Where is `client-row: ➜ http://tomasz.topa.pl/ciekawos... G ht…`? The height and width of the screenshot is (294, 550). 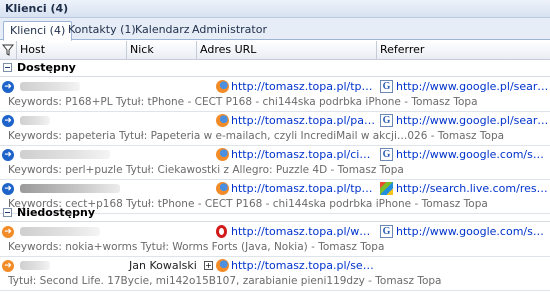 client-row: ➜ http://tomasz.topa.pl/ciekawos... G ht… is located at coordinates (275, 163).